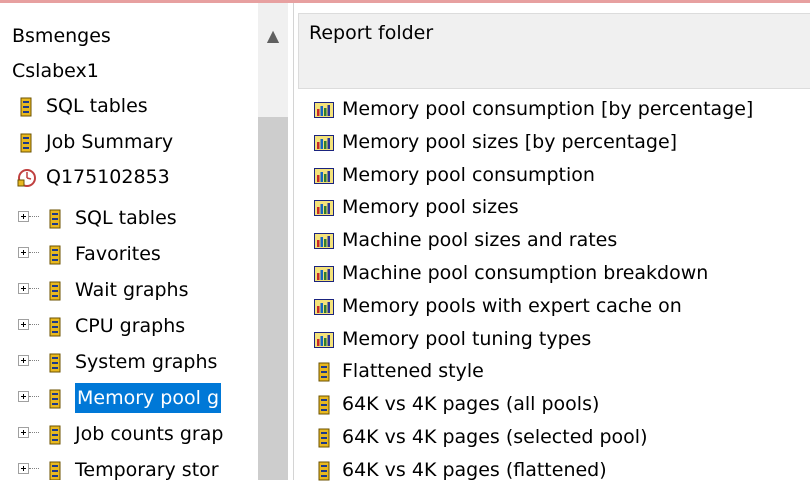 Image resolution: width=810 pixels, height=491 pixels. I want to click on scroll-thumb, so click(273, 298).